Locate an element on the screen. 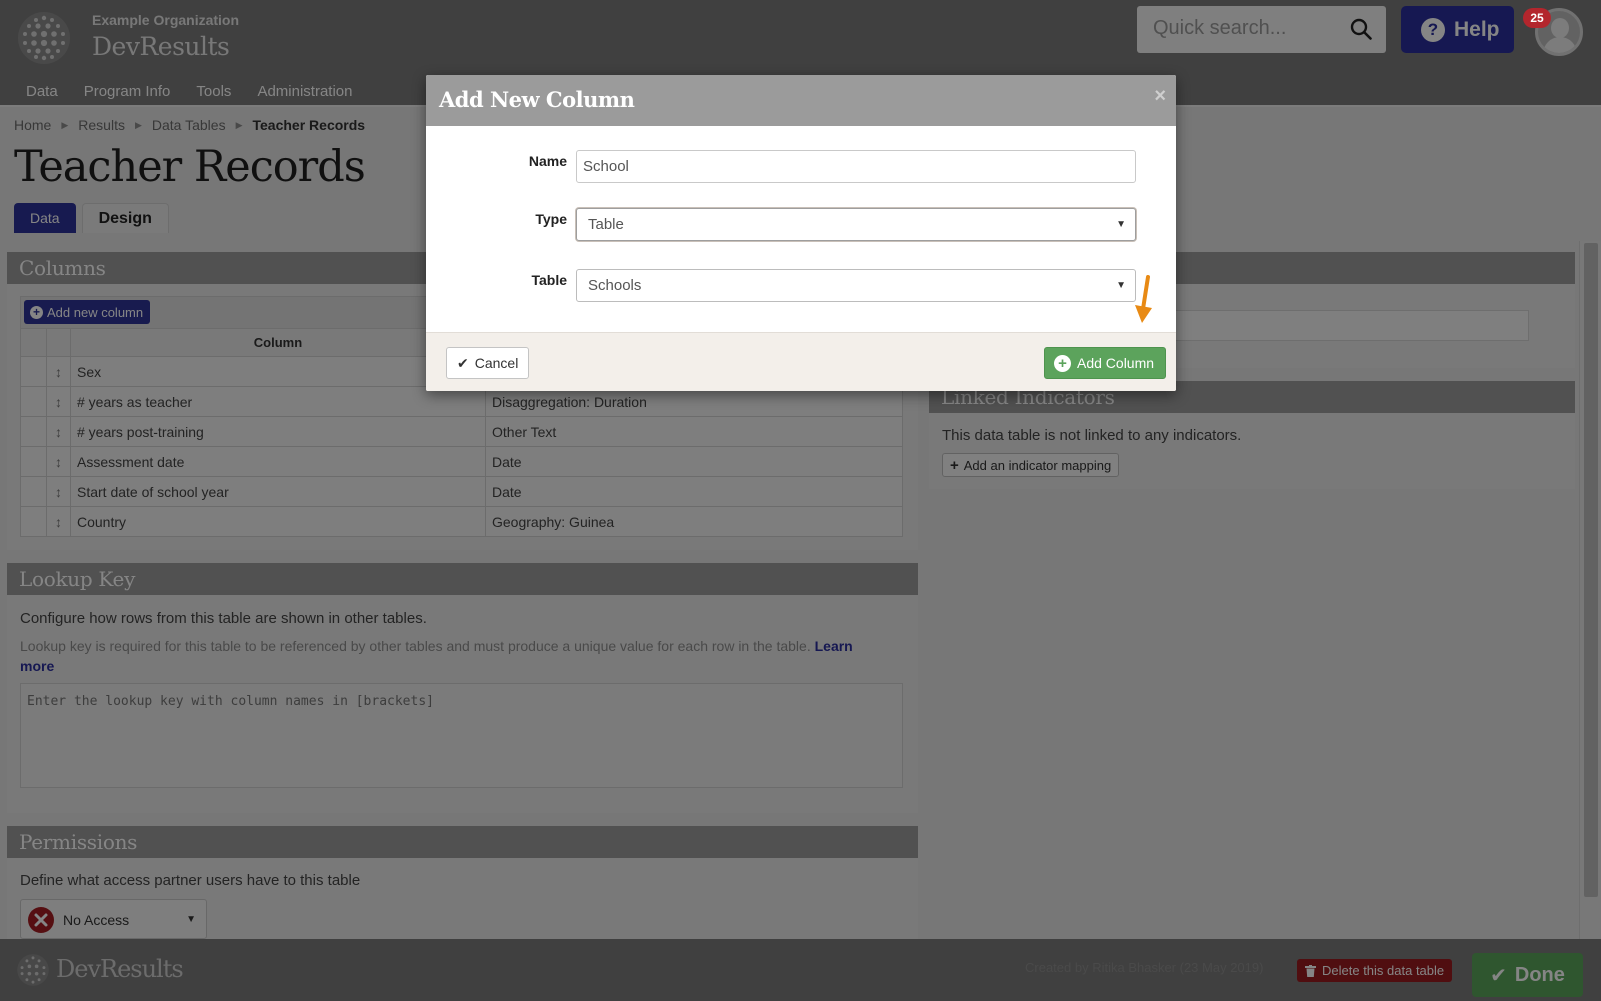 Image resolution: width=1601 pixels, height=1001 pixels. check-icon: ✔ is located at coordinates (463, 362).